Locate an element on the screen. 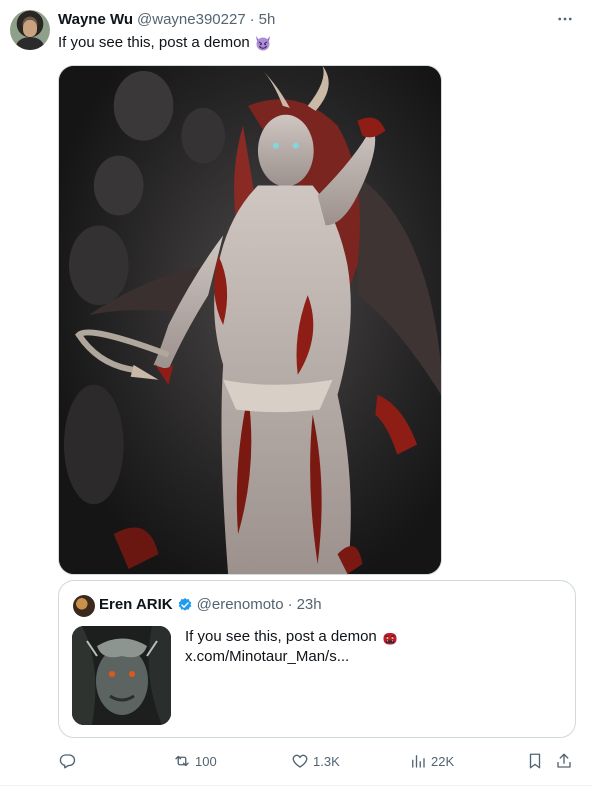 Image resolution: width=592 pixels, height=786 pixels. quote-header: Eren ARIK @erenomoto · 23h is located at coordinates (210, 604).